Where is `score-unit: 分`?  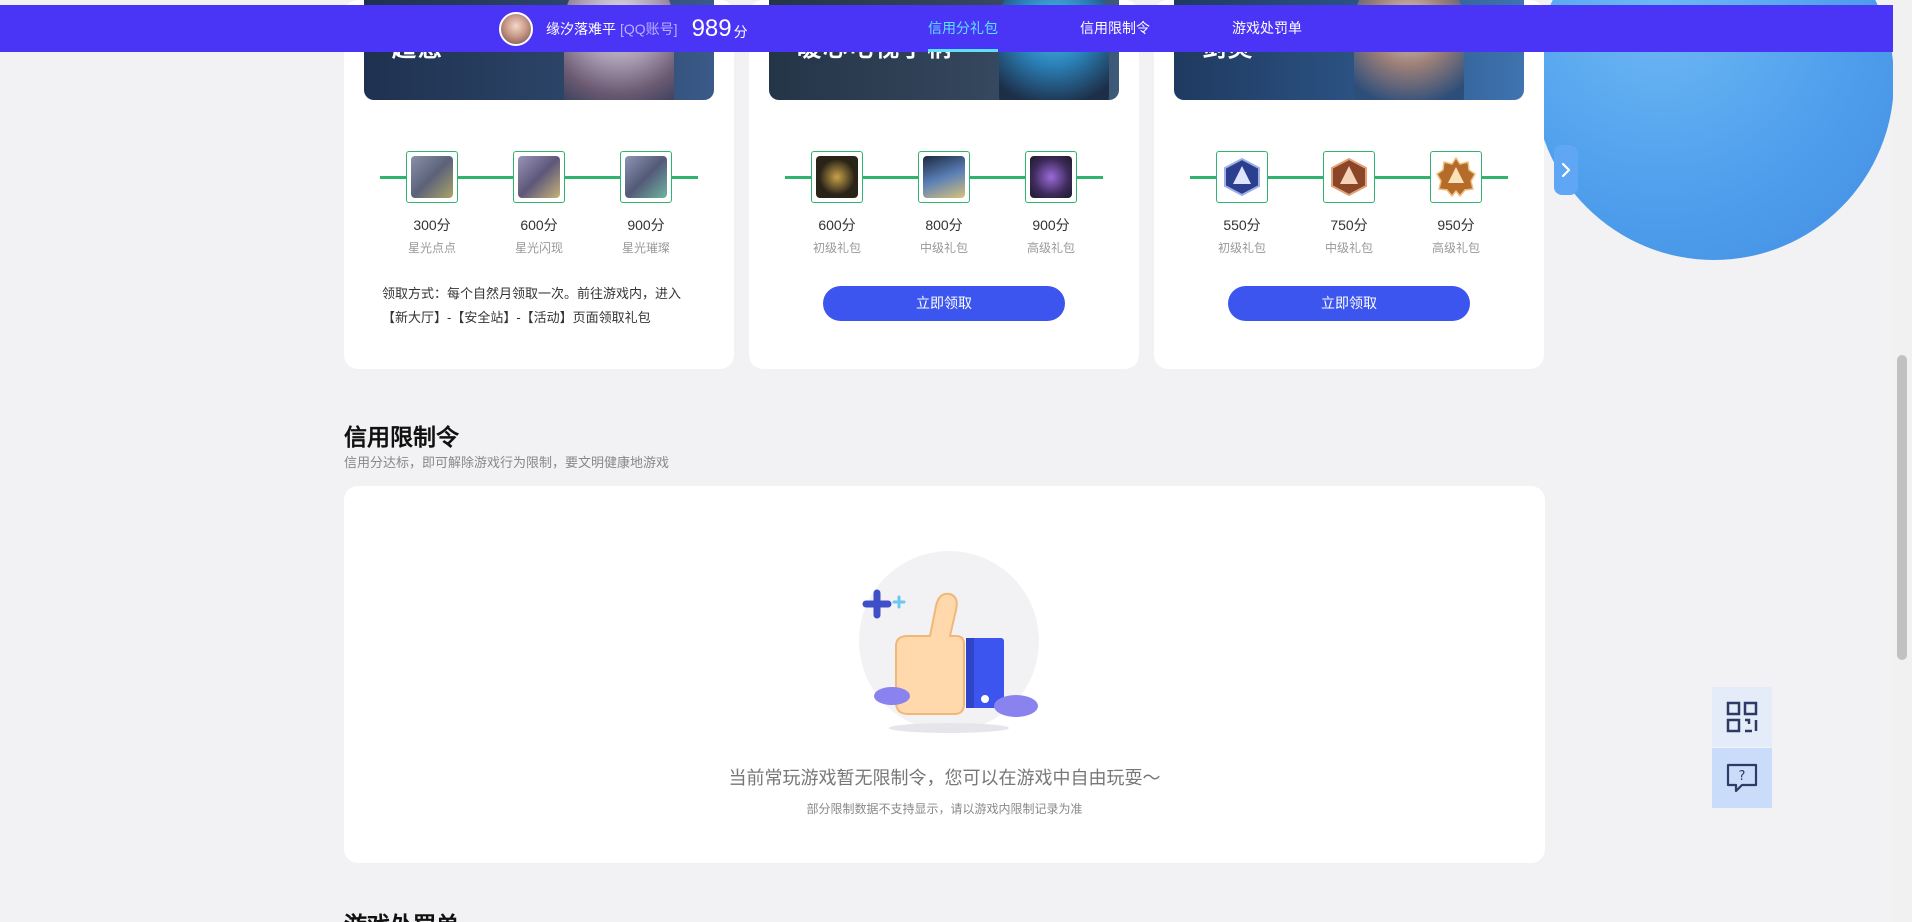
score-unit: 分 is located at coordinates (740, 32).